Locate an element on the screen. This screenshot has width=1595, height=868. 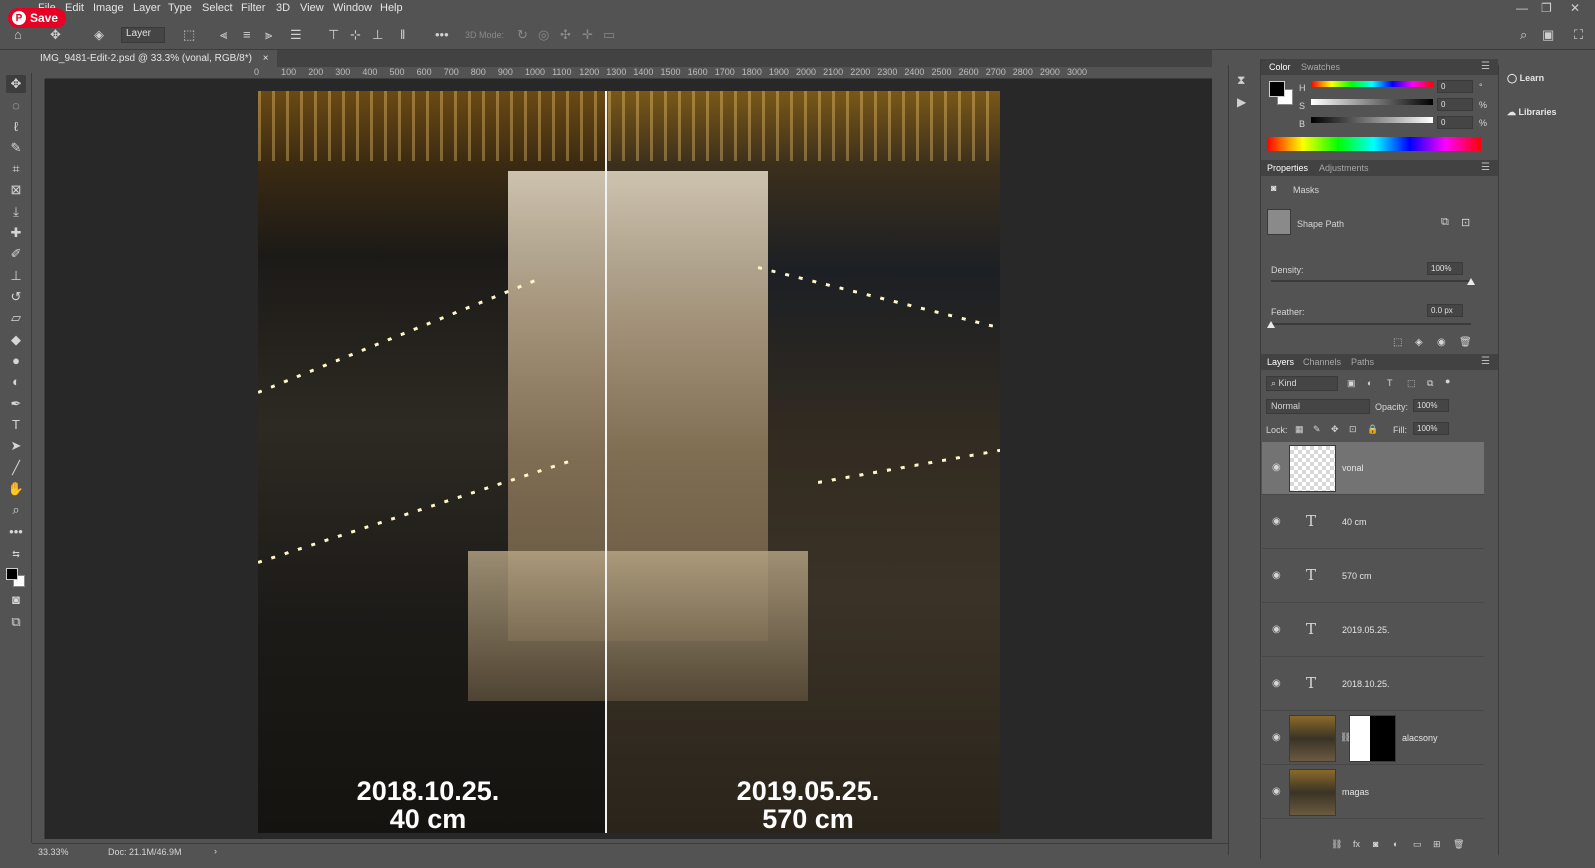
path-selection-tool-icon: ➤ is located at coordinates (16, 446).